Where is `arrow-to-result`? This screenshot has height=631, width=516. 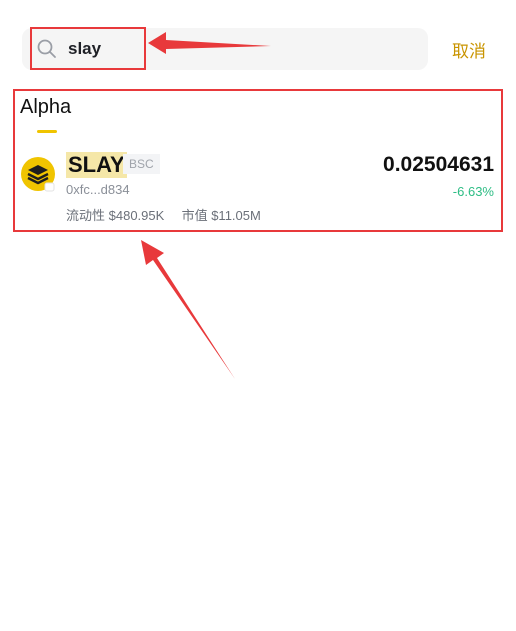 arrow-to-result is located at coordinates (188, 309).